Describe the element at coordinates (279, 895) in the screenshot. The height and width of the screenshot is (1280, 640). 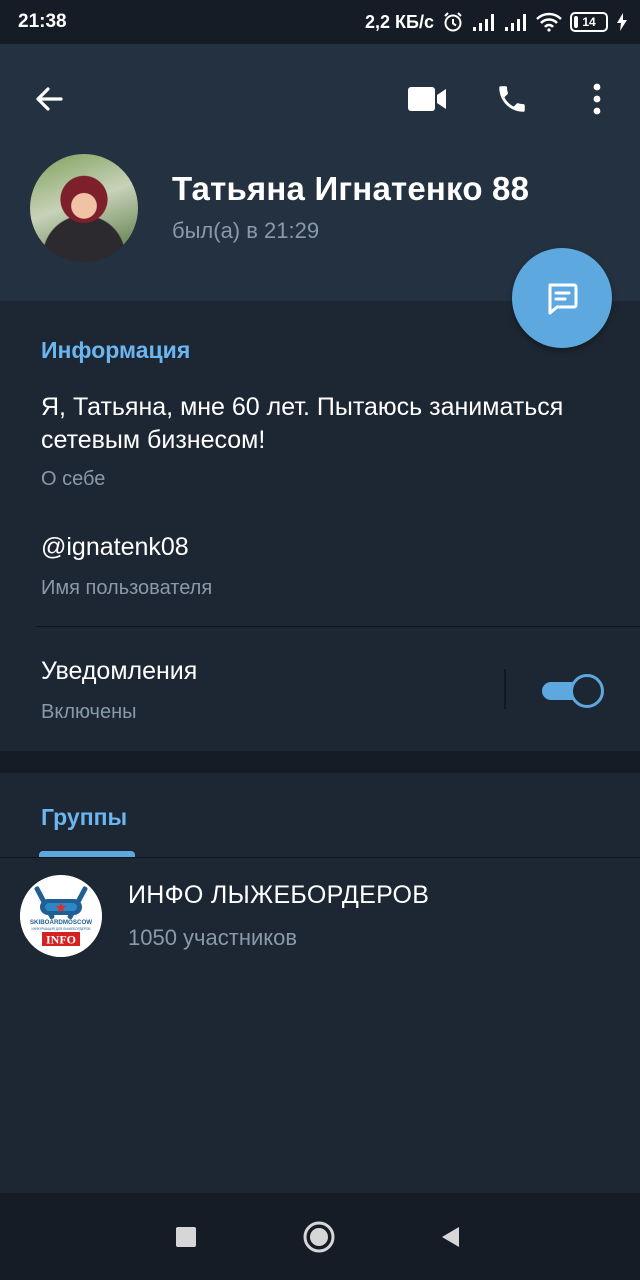
I see `group-name: ИНФО ЛЫЖЕБОРДЕРОВ` at that location.